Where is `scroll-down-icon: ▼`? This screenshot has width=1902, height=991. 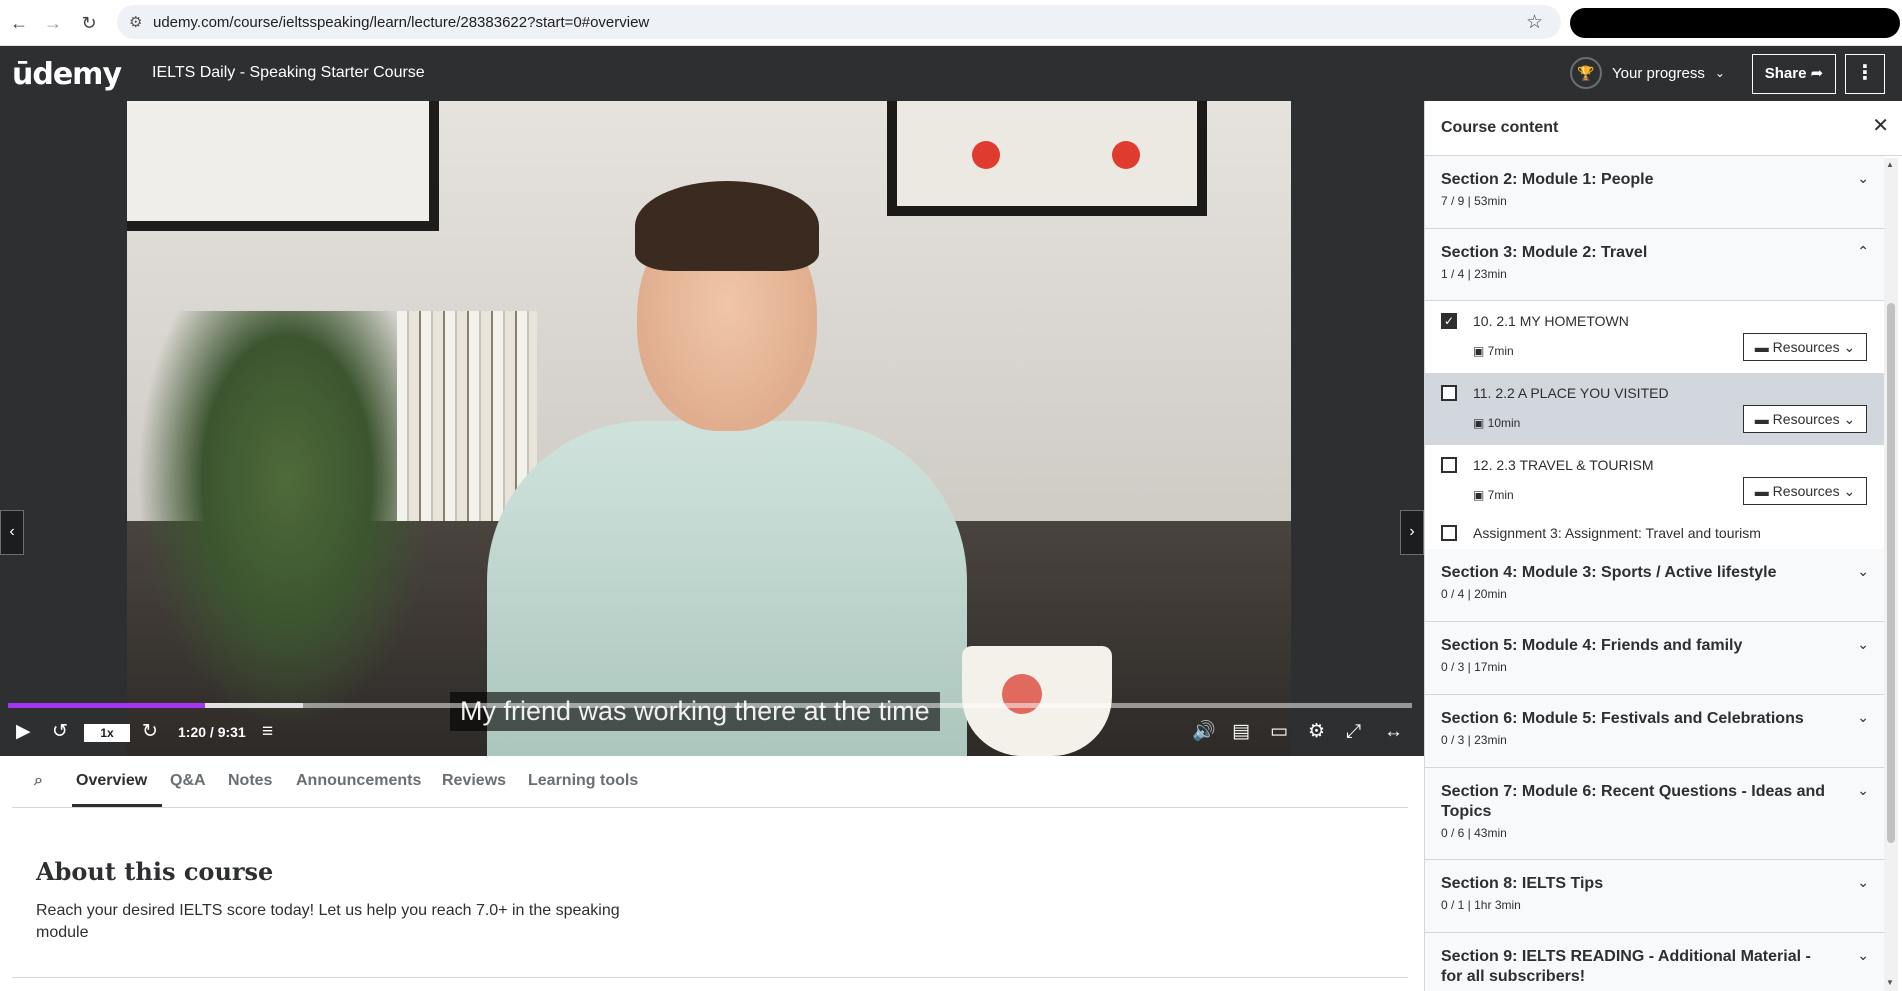
scroll-down-icon: ▼ is located at coordinates (1890, 982).